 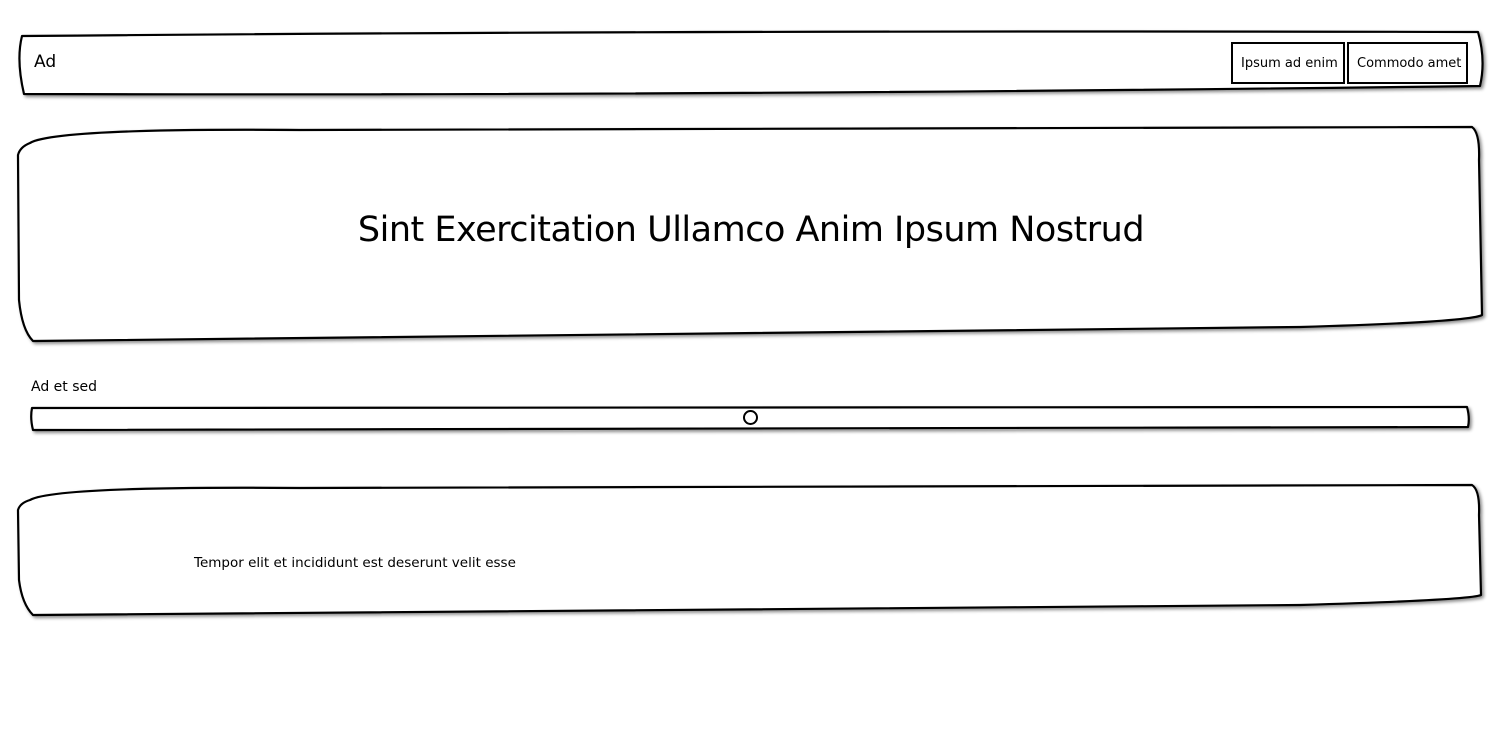 I want to click on ipsum-ad-enim-button: Ipsum ad enim, so click(x=1288, y=63).